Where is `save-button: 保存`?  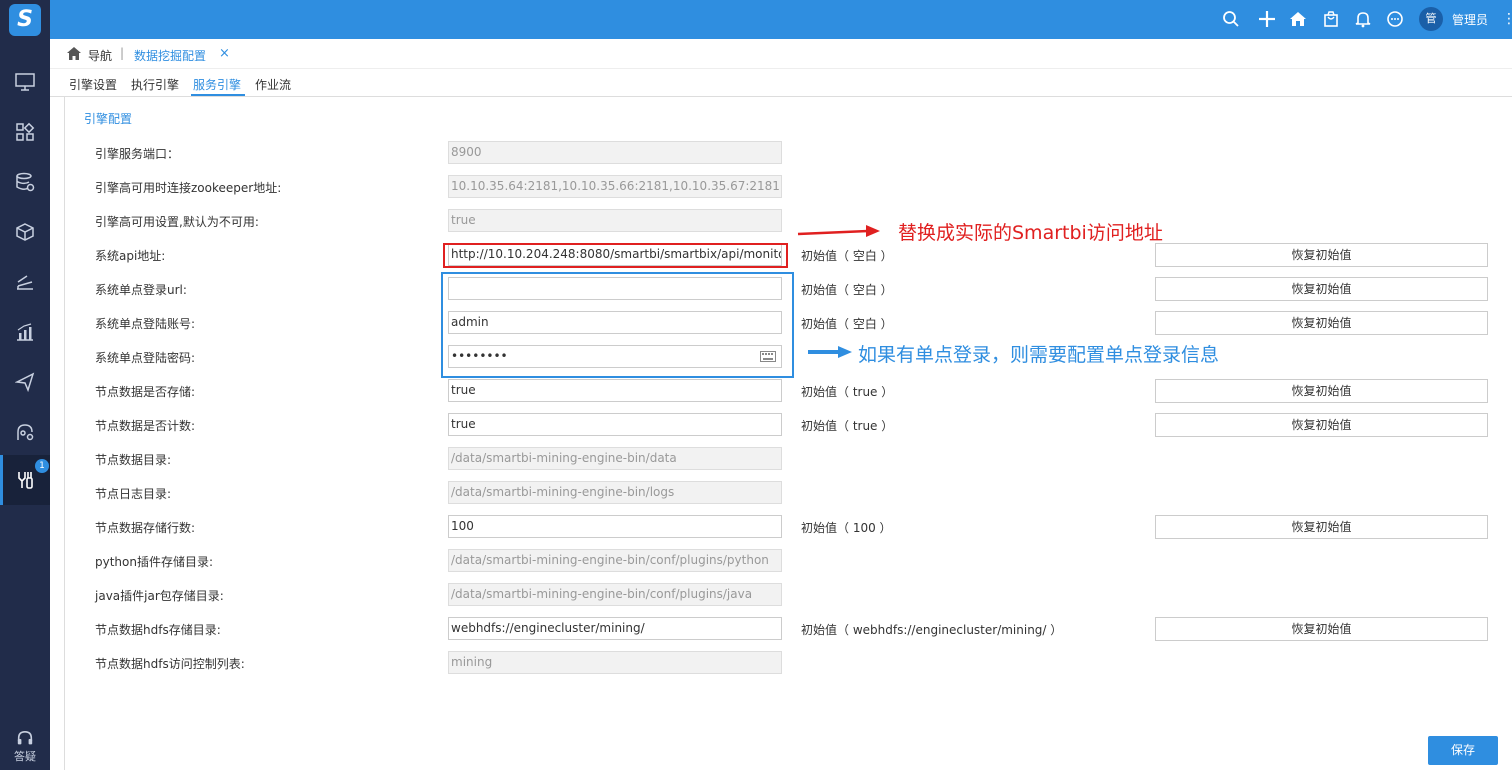
save-button: 保存 is located at coordinates (1463, 750).